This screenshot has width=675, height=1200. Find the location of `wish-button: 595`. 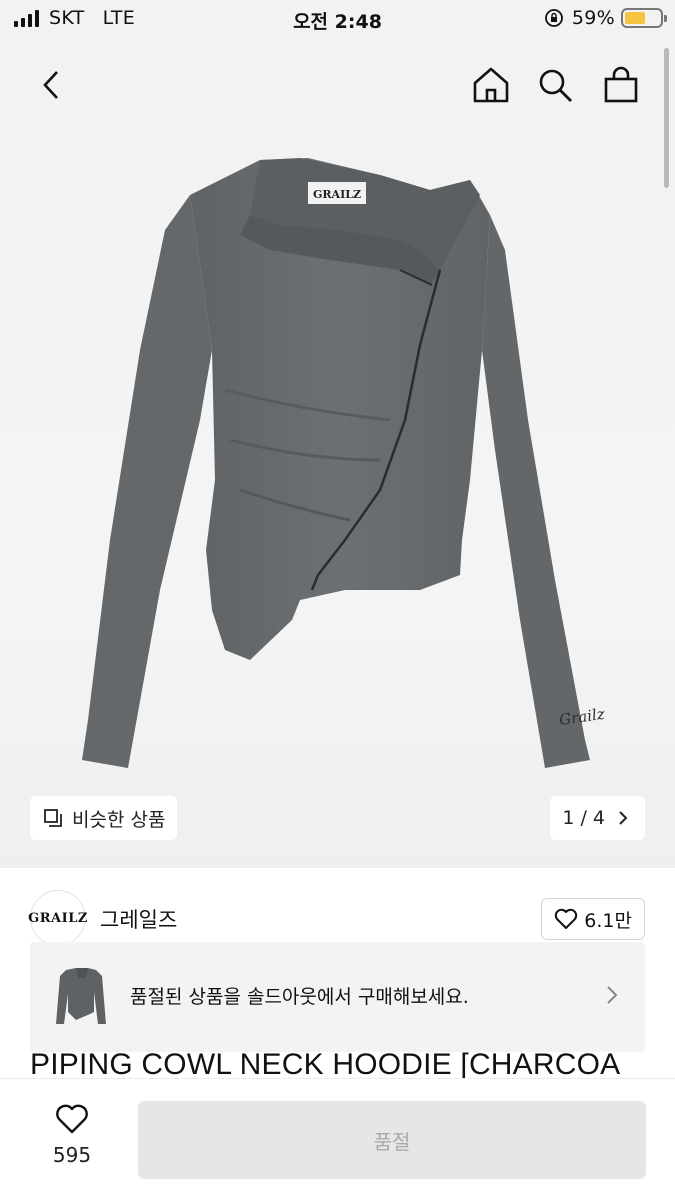

wish-button: 595 is located at coordinates (72, 1135).